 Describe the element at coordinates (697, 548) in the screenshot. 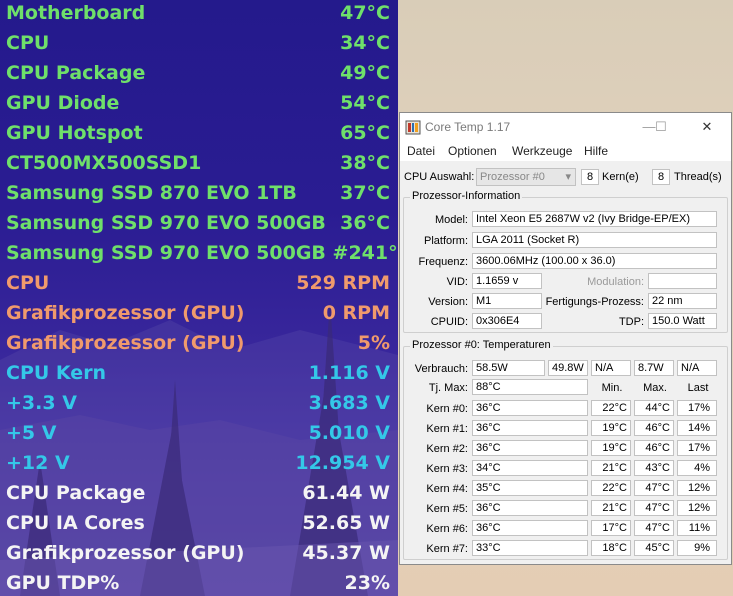

I see `core-load-field: 9%` at that location.